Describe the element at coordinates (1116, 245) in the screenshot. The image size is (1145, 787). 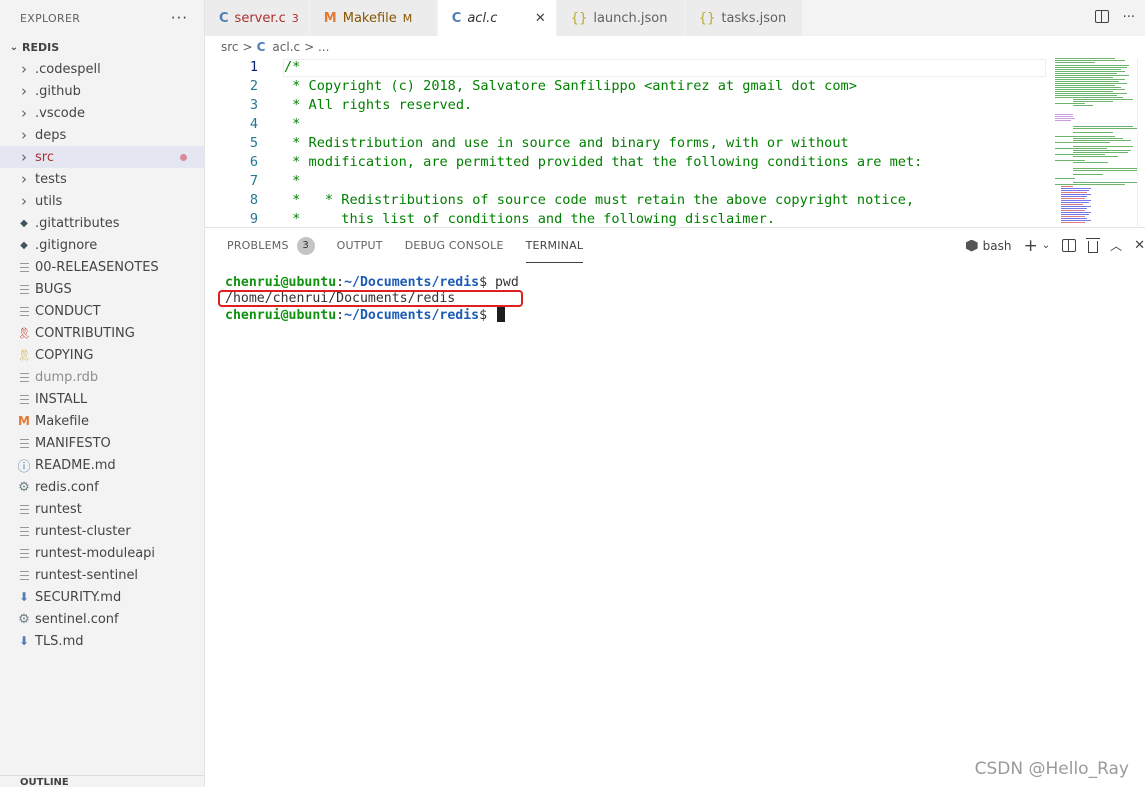
I see `maximize-panel-icon: ︿` at that location.